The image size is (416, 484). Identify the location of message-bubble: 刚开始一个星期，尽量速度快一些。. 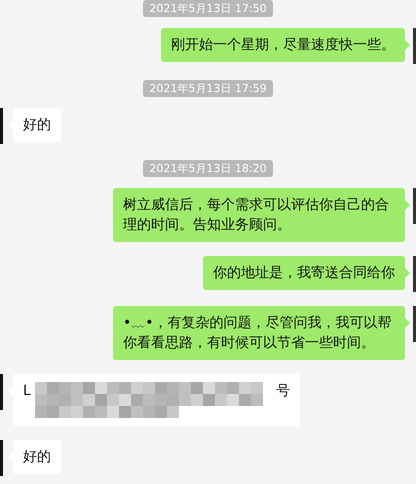
(283, 45).